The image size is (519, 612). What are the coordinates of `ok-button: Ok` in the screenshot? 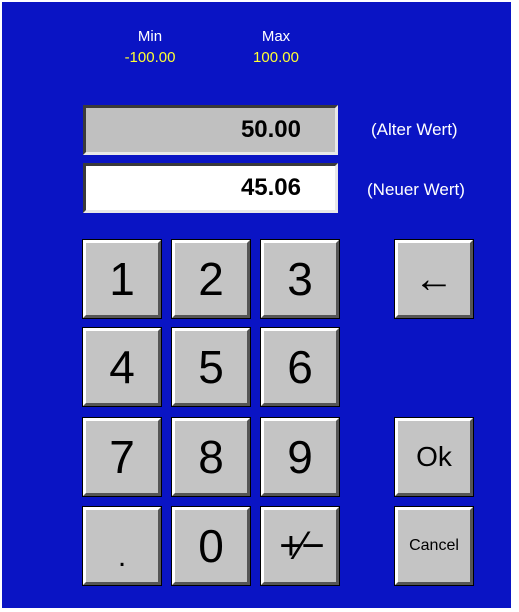 It's located at (434, 457).